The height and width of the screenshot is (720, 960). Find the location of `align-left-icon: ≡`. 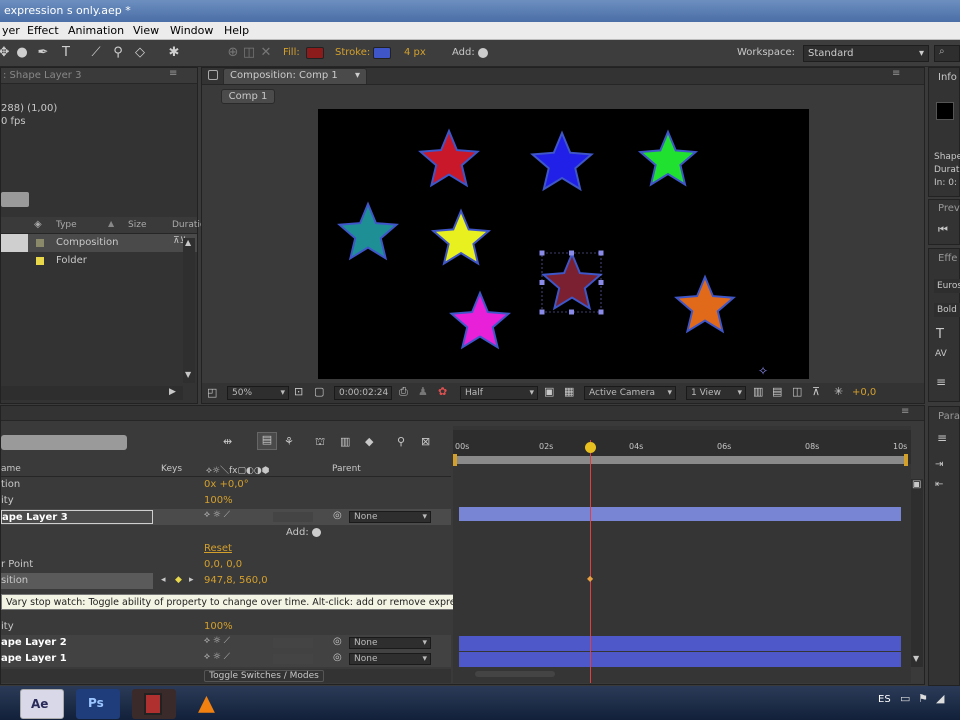

align-left-icon: ≡ is located at coordinates (942, 438).